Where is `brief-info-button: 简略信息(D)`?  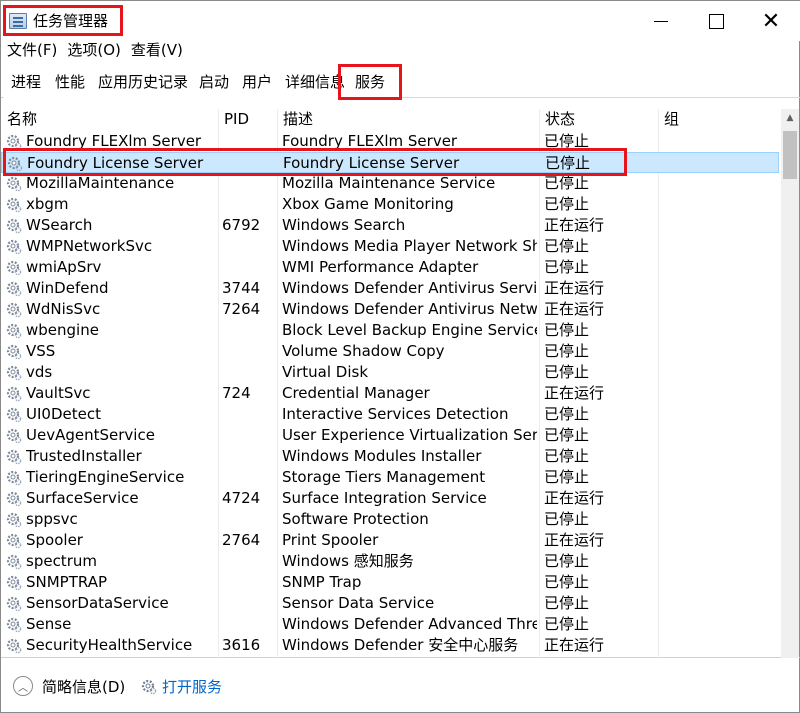
brief-info-button: 简略信息(D) is located at coordinates (83, 687).